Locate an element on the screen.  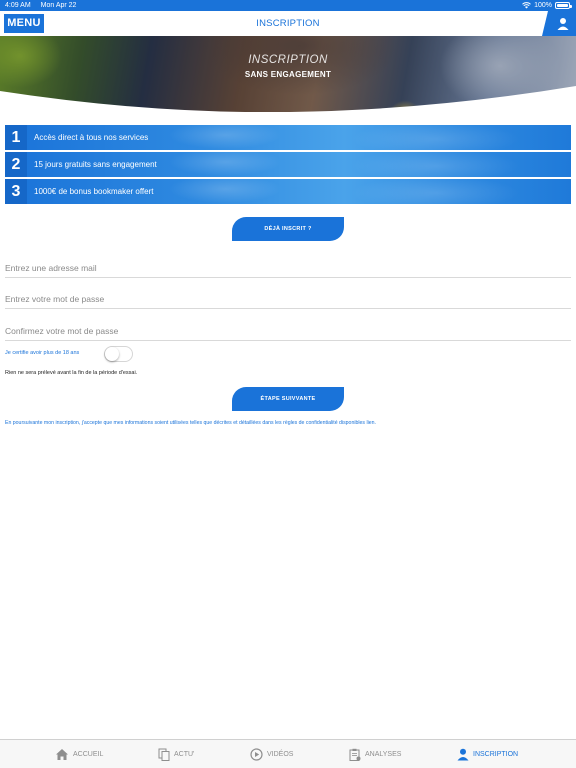
copy-icon is located at coordinates (164, 754).